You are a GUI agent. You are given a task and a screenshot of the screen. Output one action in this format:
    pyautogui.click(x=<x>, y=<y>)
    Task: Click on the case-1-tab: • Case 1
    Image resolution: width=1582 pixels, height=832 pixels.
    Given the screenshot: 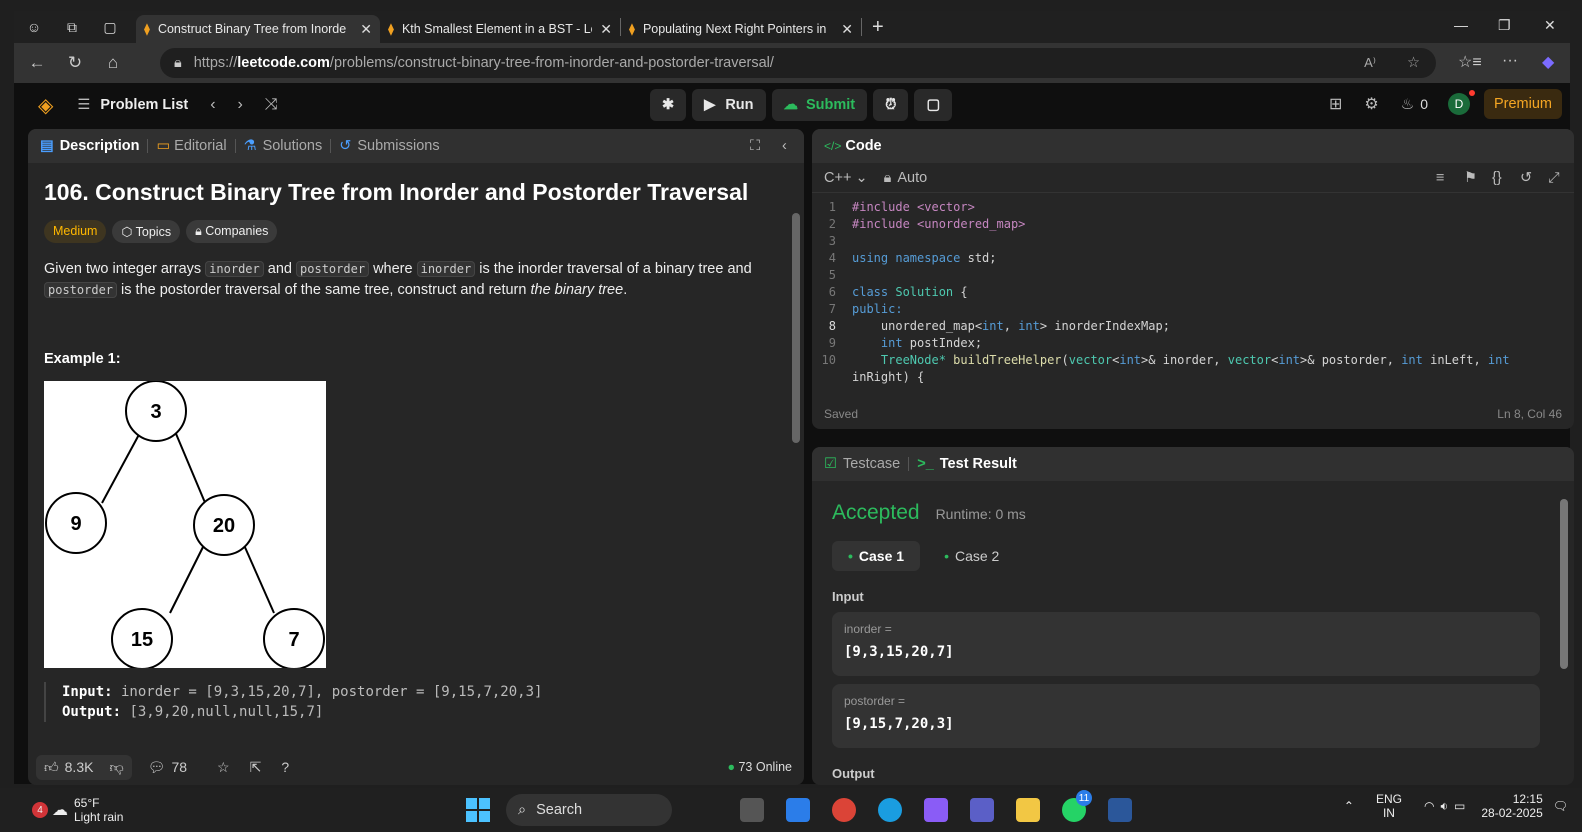 What is the action you would take?
    pyautogui.click(x=876, y=556)
    